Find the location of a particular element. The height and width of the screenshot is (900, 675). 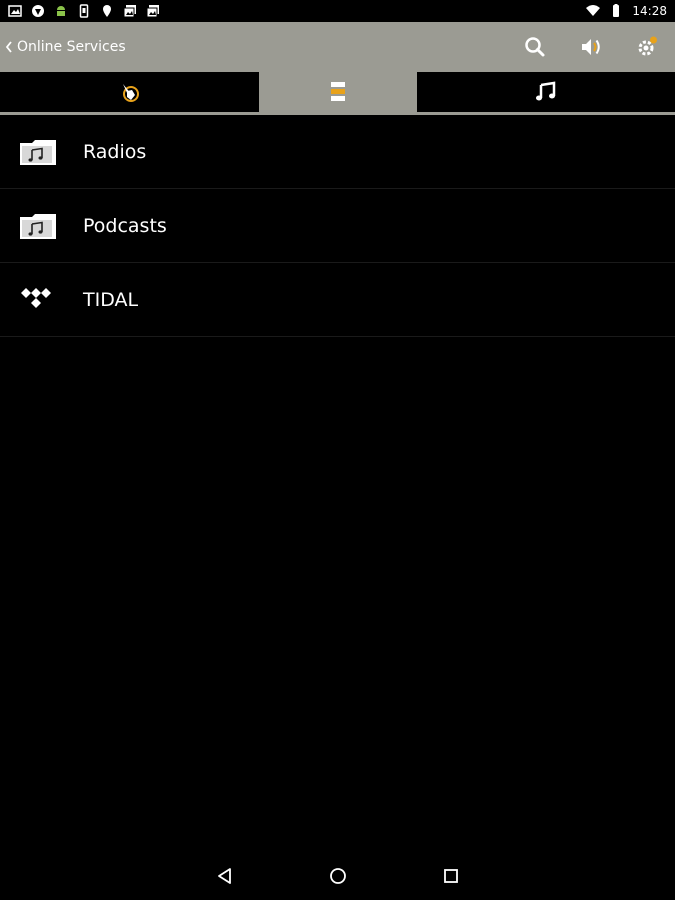

tab-music is located at coordinates (546, 92).